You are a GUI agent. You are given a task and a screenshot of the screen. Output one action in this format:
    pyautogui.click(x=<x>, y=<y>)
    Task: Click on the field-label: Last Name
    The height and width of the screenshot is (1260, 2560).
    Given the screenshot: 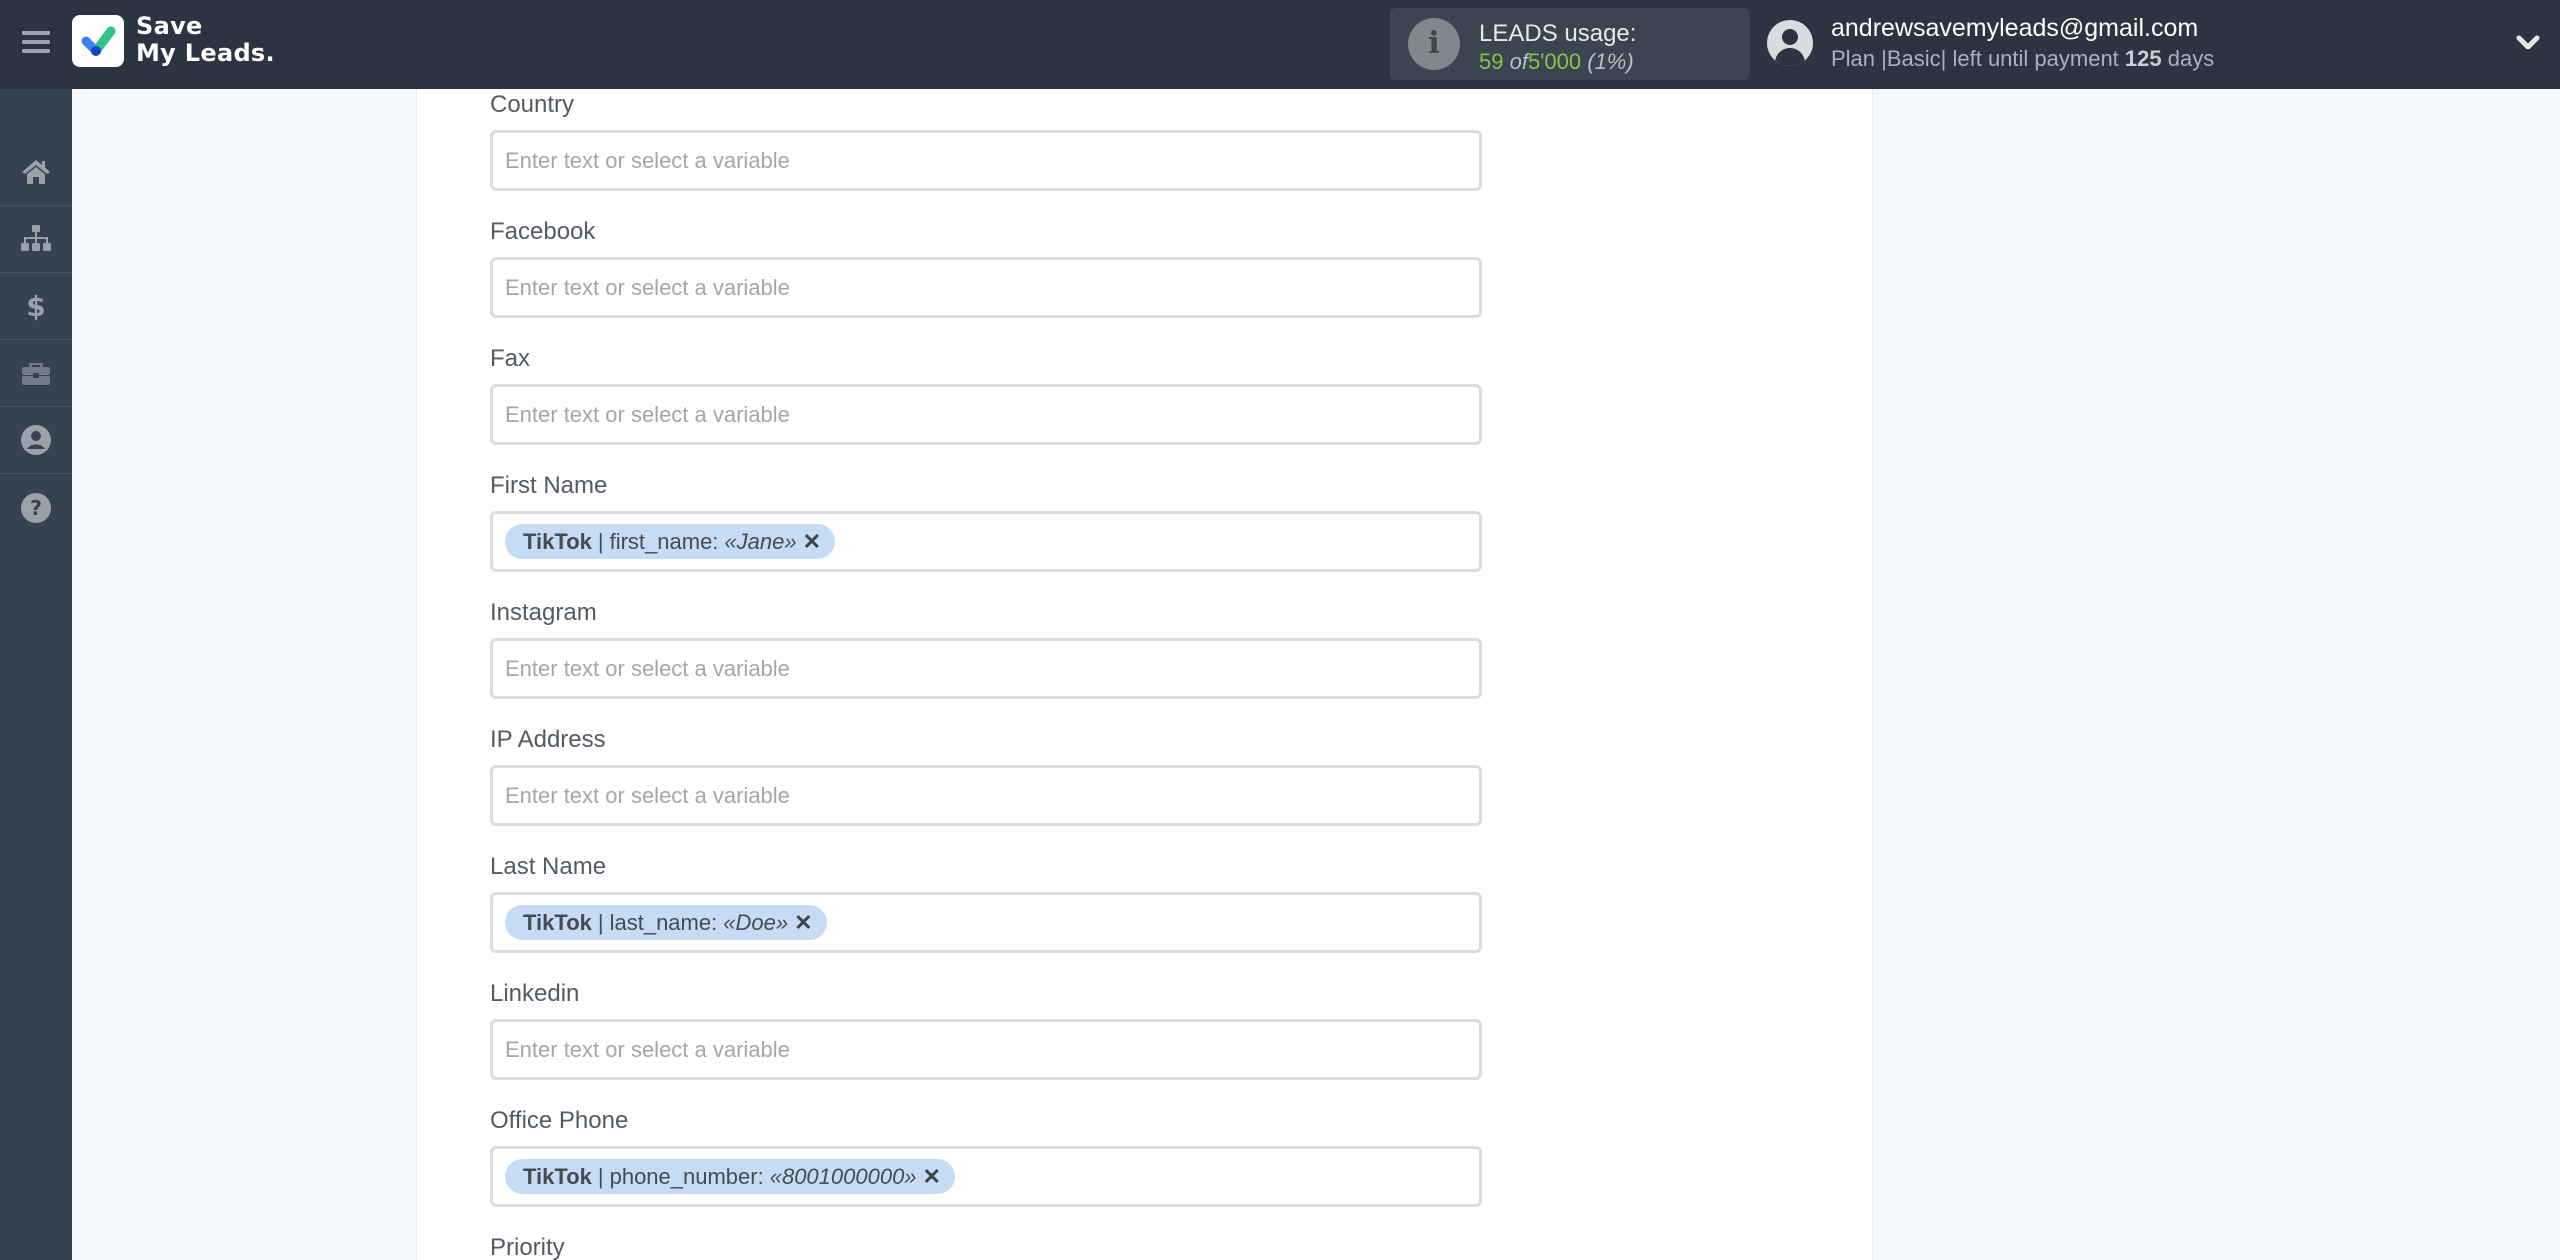 What is the action you would take?
    pyautogui.click(x=548, y=866)
    